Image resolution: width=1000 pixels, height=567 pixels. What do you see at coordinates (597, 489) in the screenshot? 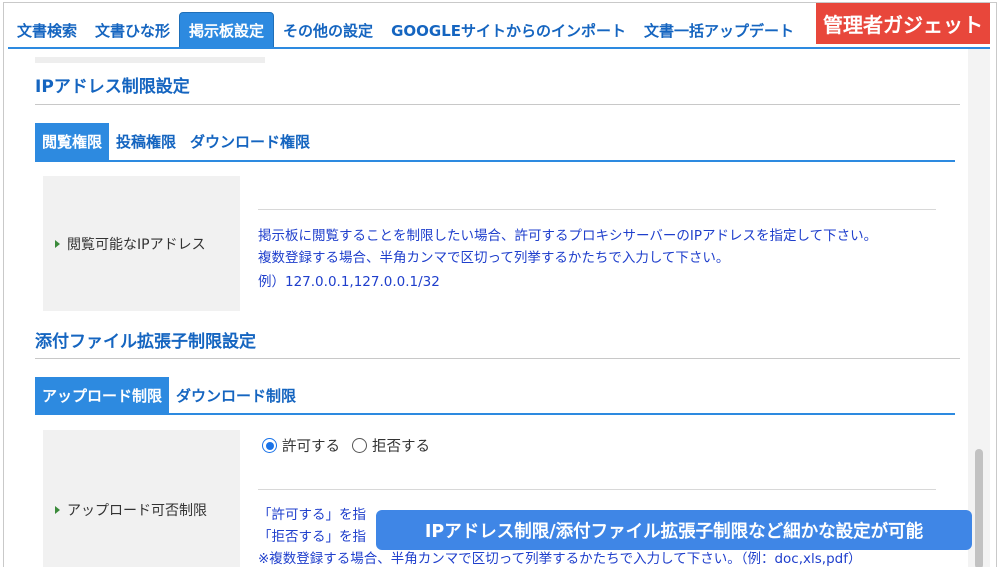
I see `extension-input-rule` at bounding box center [597, 489].